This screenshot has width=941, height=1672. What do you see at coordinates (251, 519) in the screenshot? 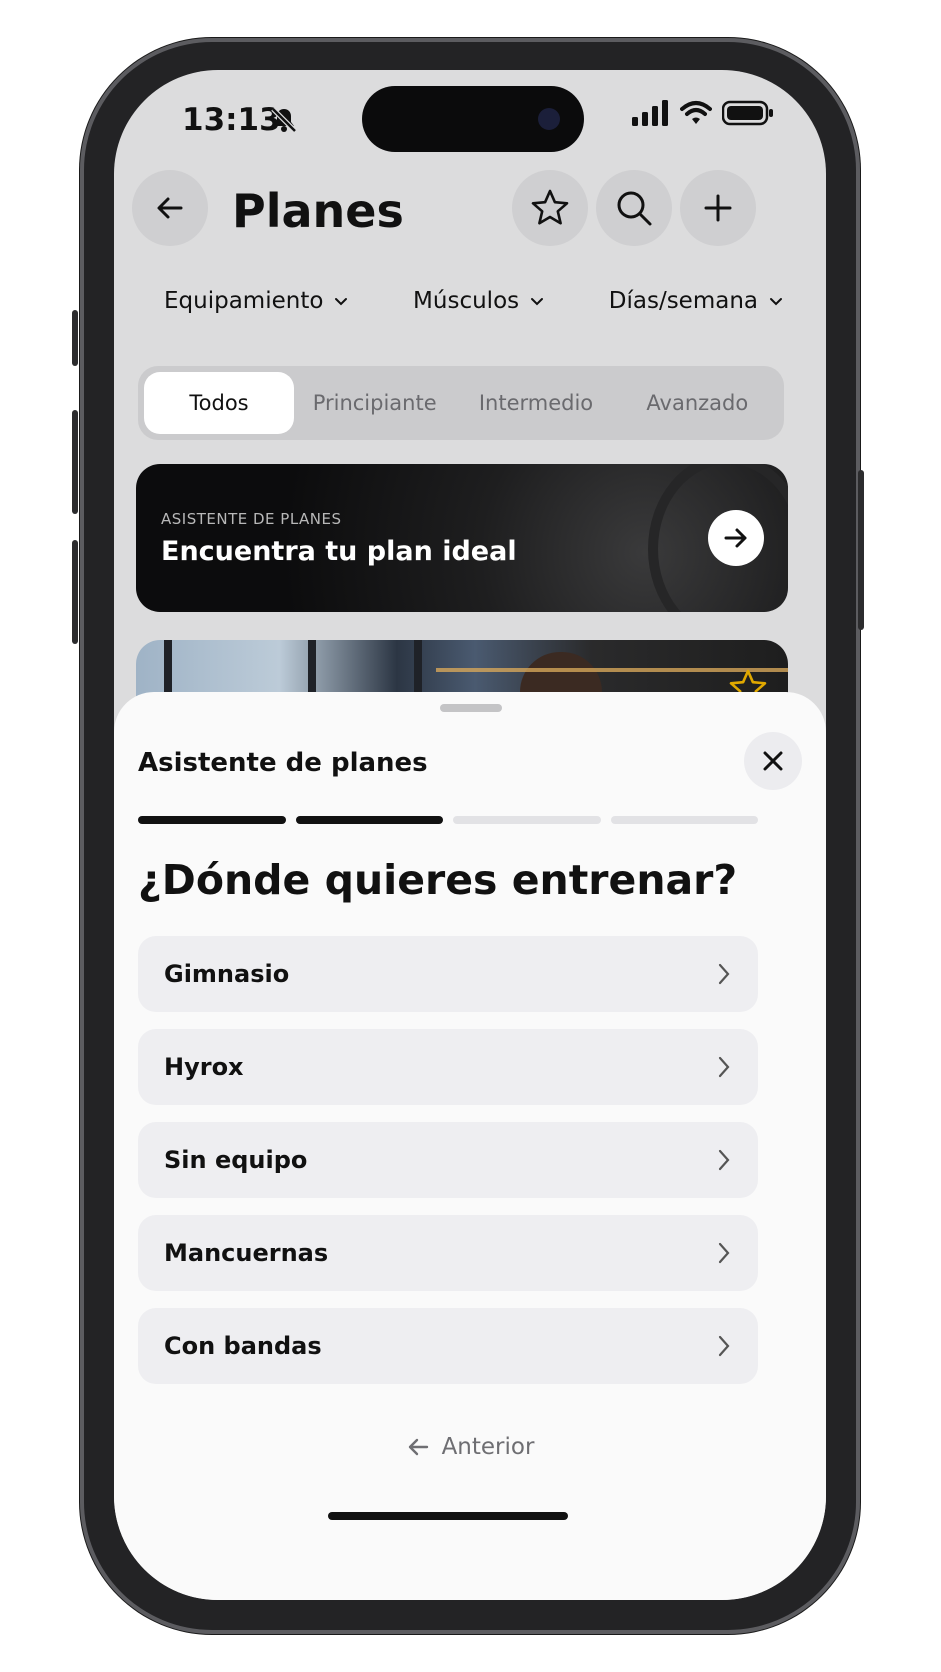
I see `banner-kicker: ASISTENTE DE PLANES` at bounding box center [251, 519].